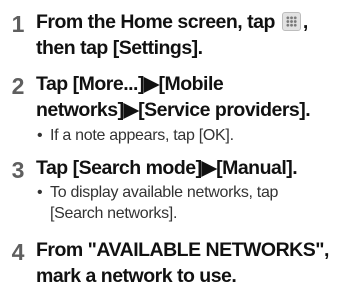  I want to click on step-number: 3, so click(18, 170).